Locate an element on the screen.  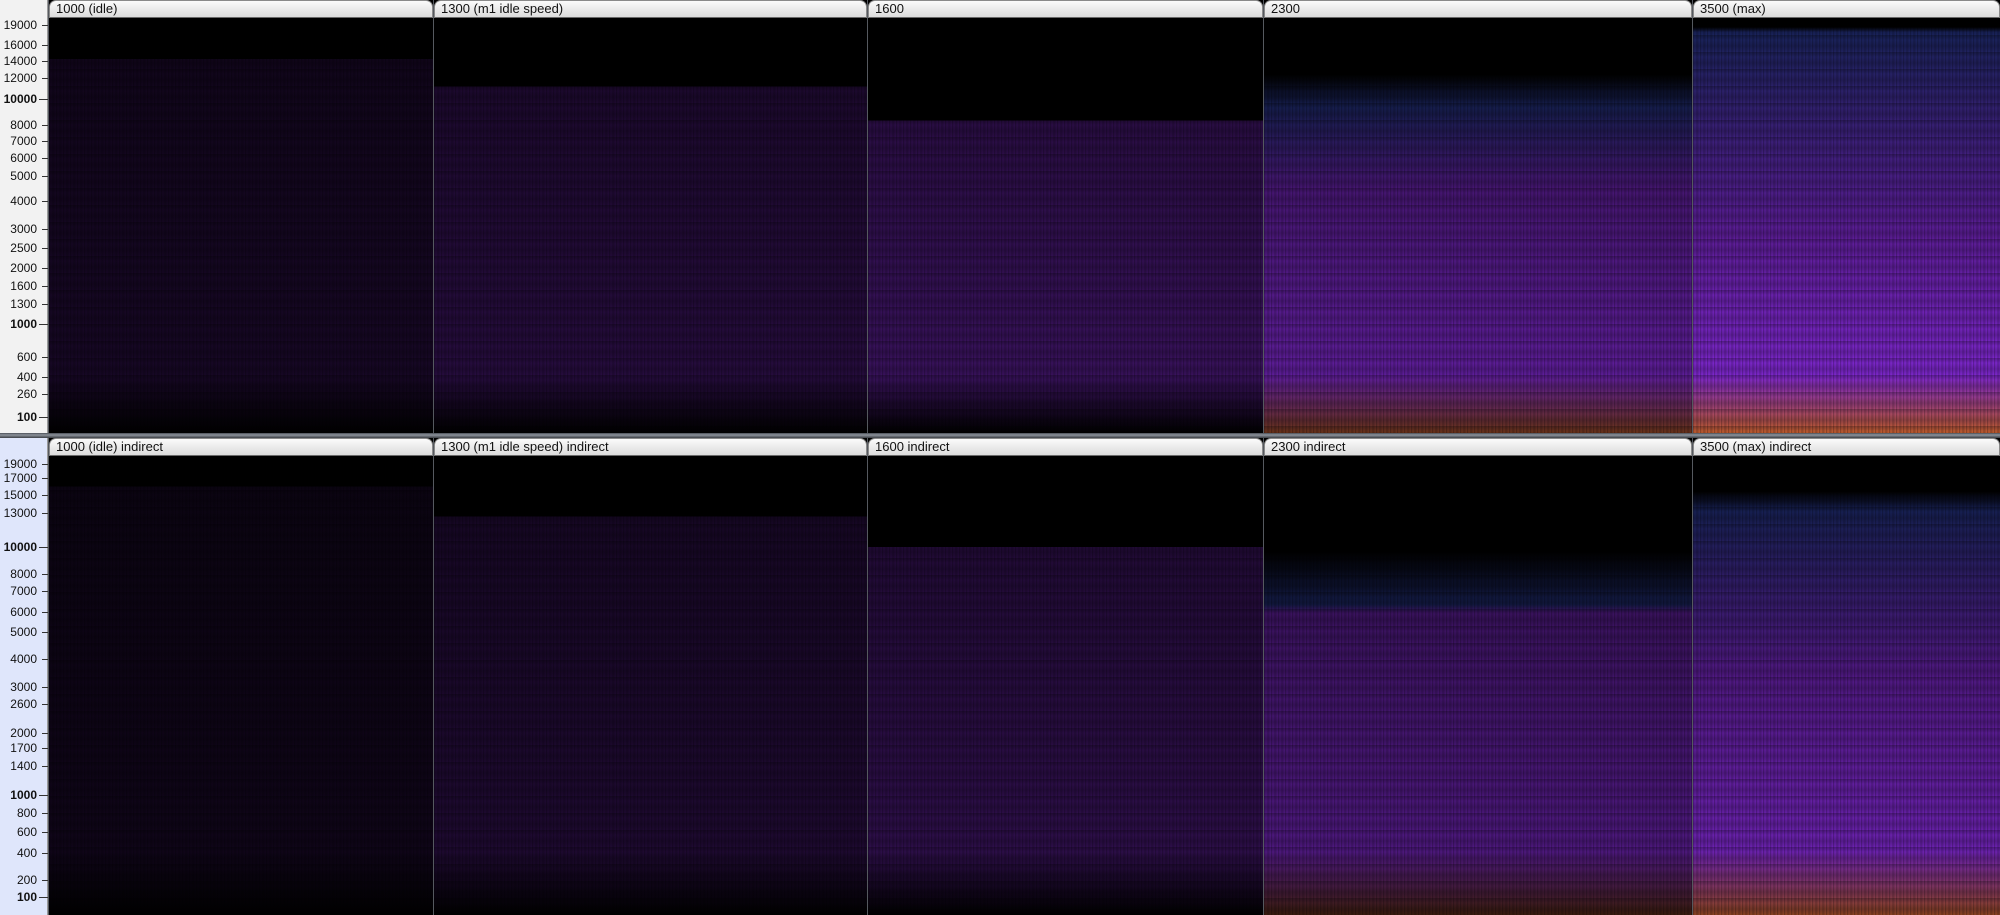
clip-title-bar: 1300 (m1 idle speed) indirect is located at coordinates (650, 447).